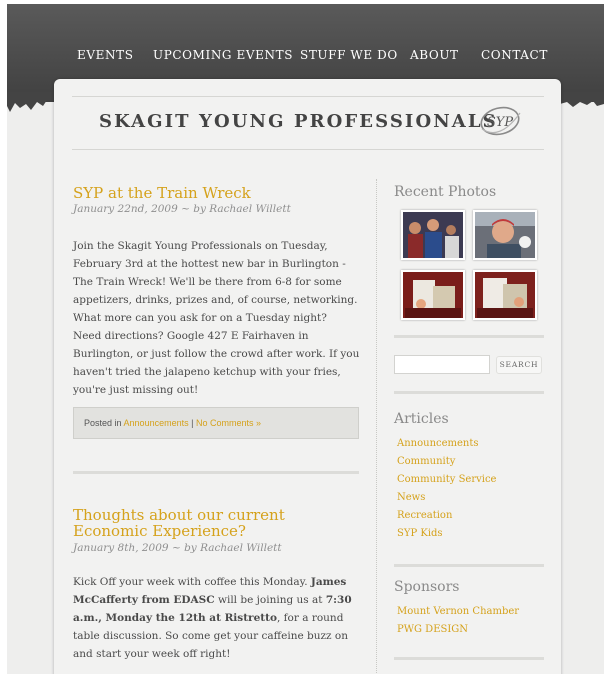  I want to click on article-link-news: News, so click(446, 498).